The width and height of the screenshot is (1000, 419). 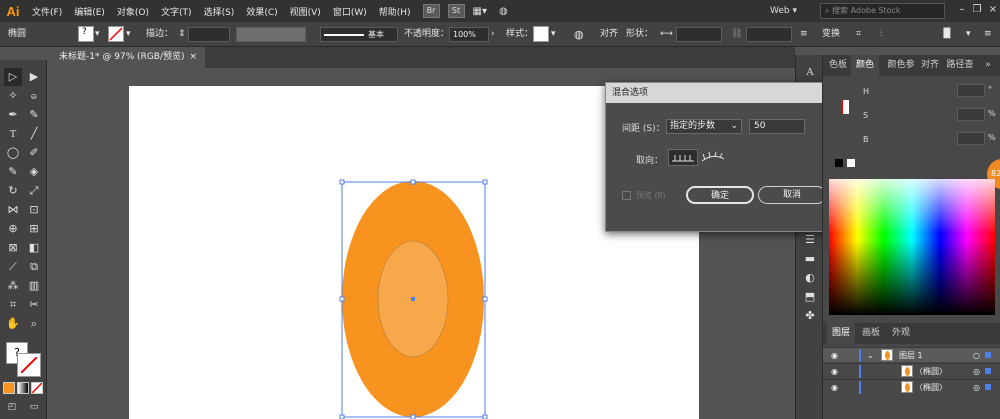 What do you see at coordinates (13, 134) in the screenshot?
I see `type-tool-icon: T` at bounding box center [13, 134].